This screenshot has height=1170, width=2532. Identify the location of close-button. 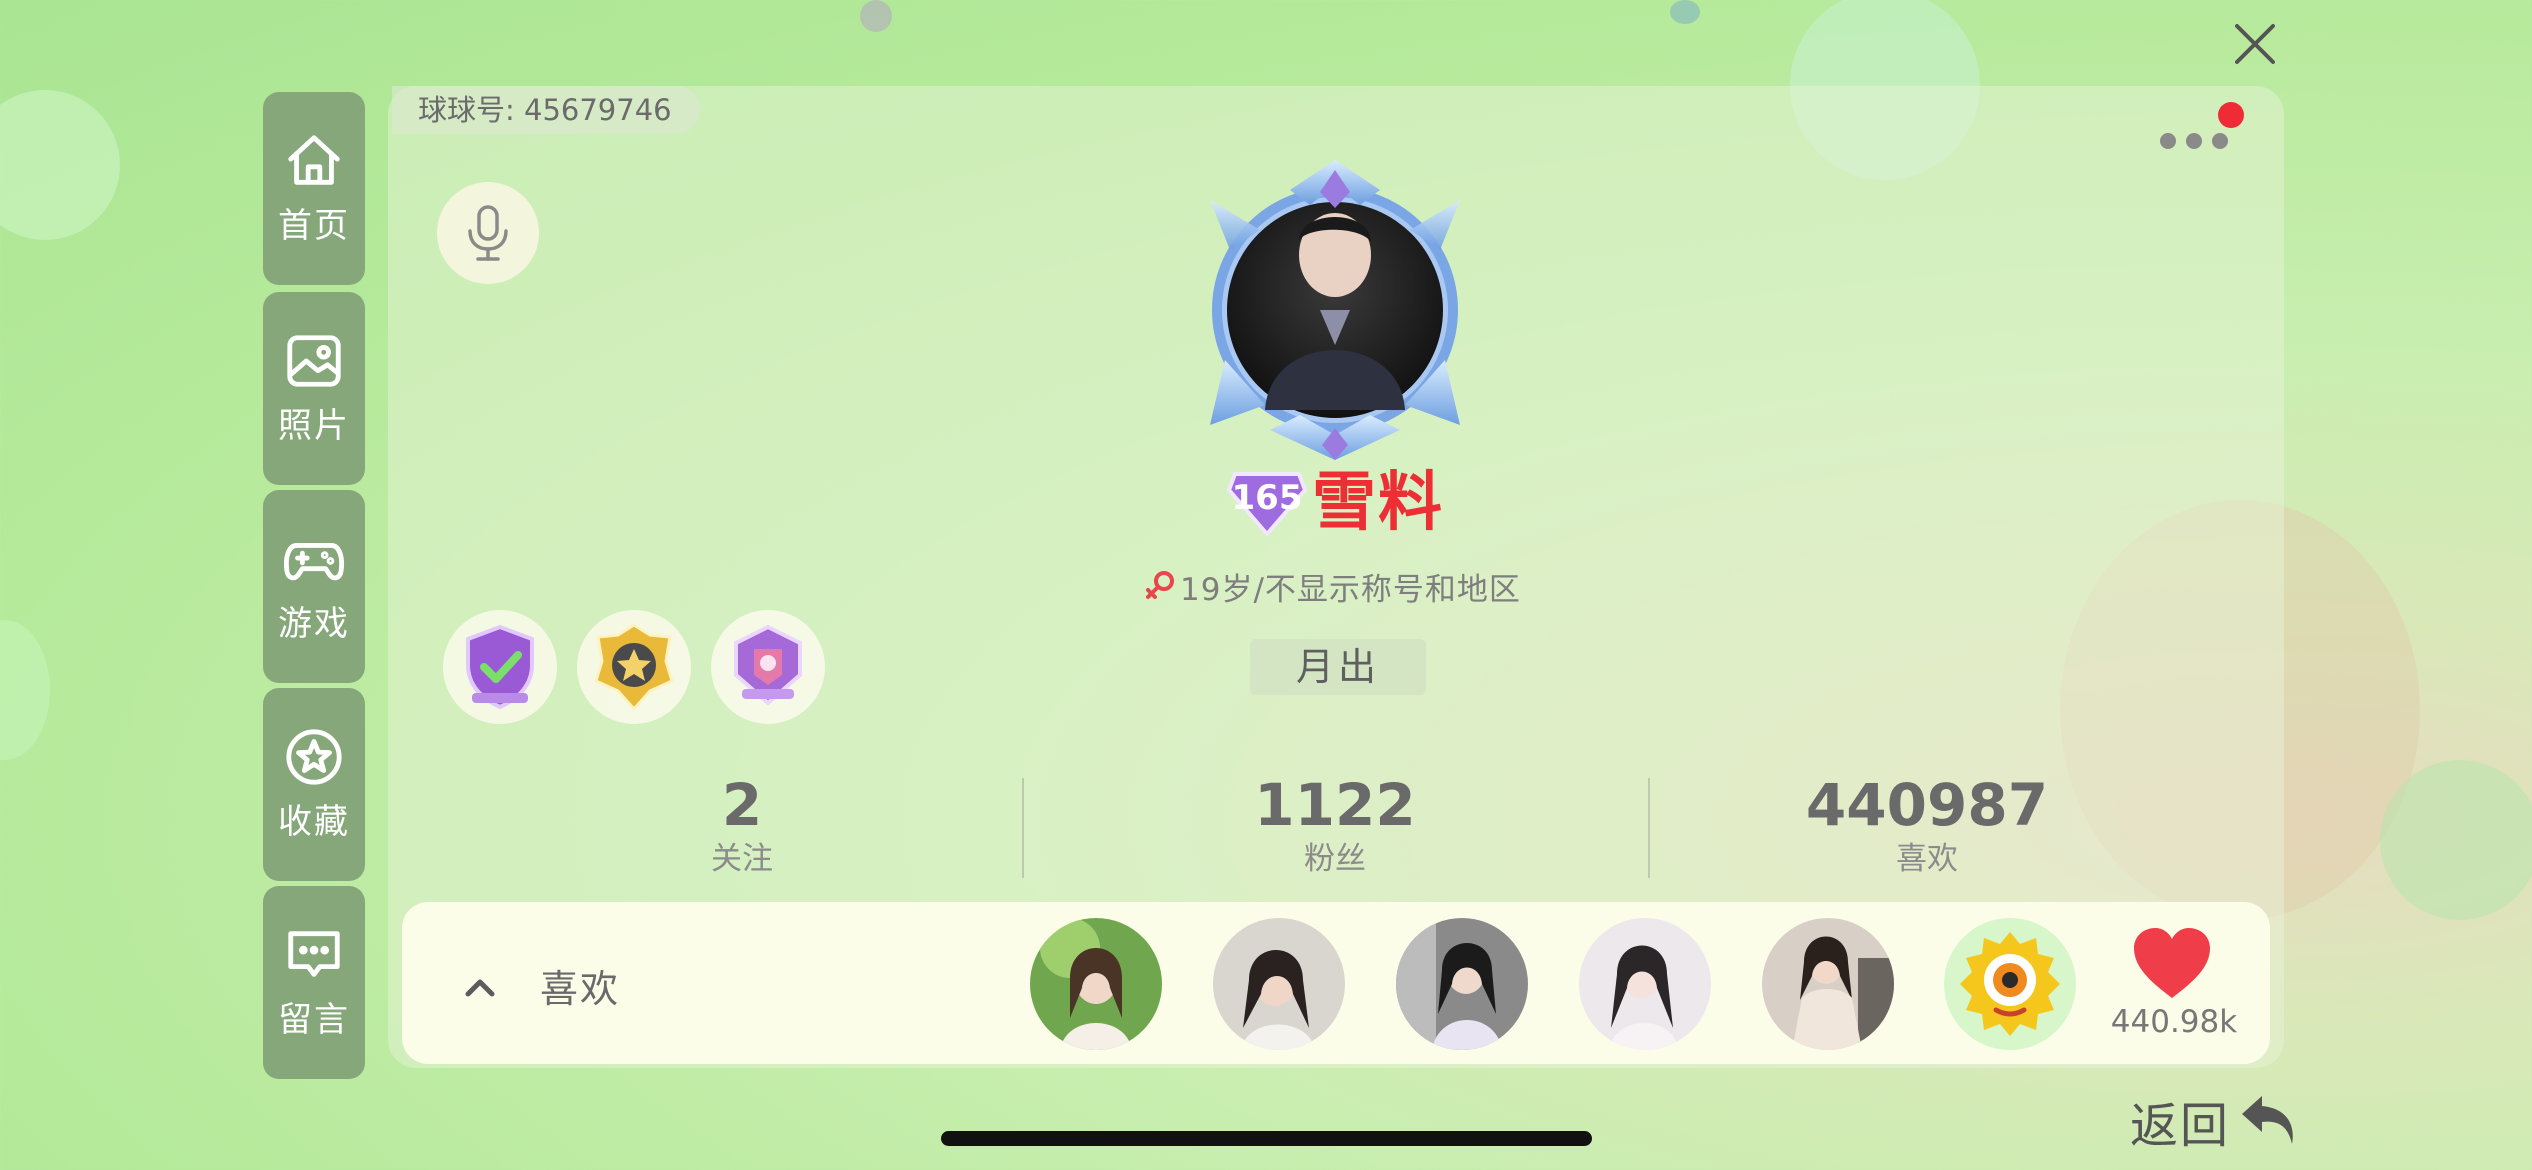
(2255, 44).